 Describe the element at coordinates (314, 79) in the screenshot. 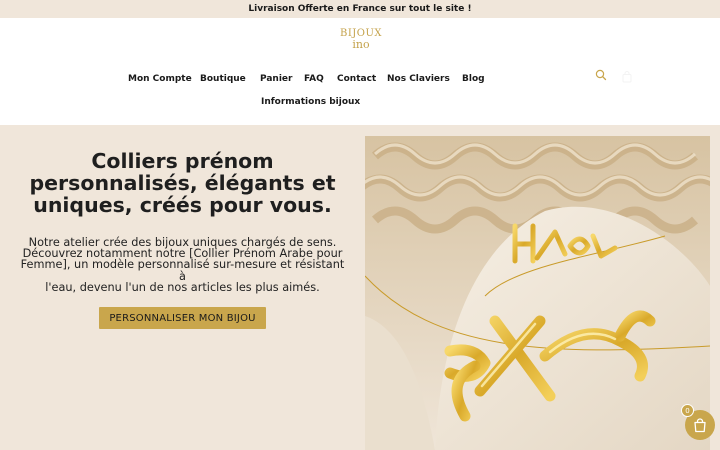

I see `nav-faq: FAQ` at that location.